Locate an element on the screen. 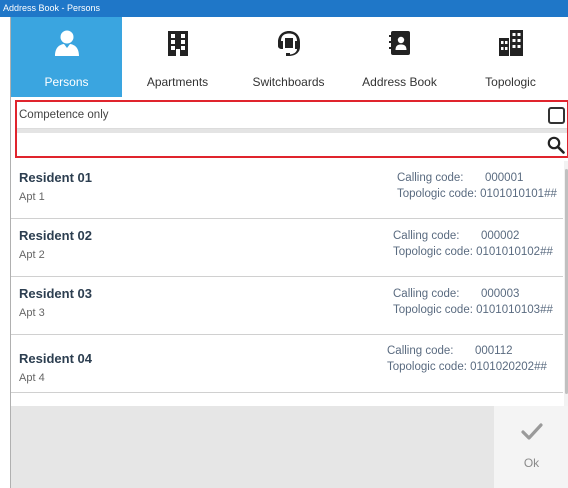  calling-code-value: 000003 is located at coordinates (500, 294).